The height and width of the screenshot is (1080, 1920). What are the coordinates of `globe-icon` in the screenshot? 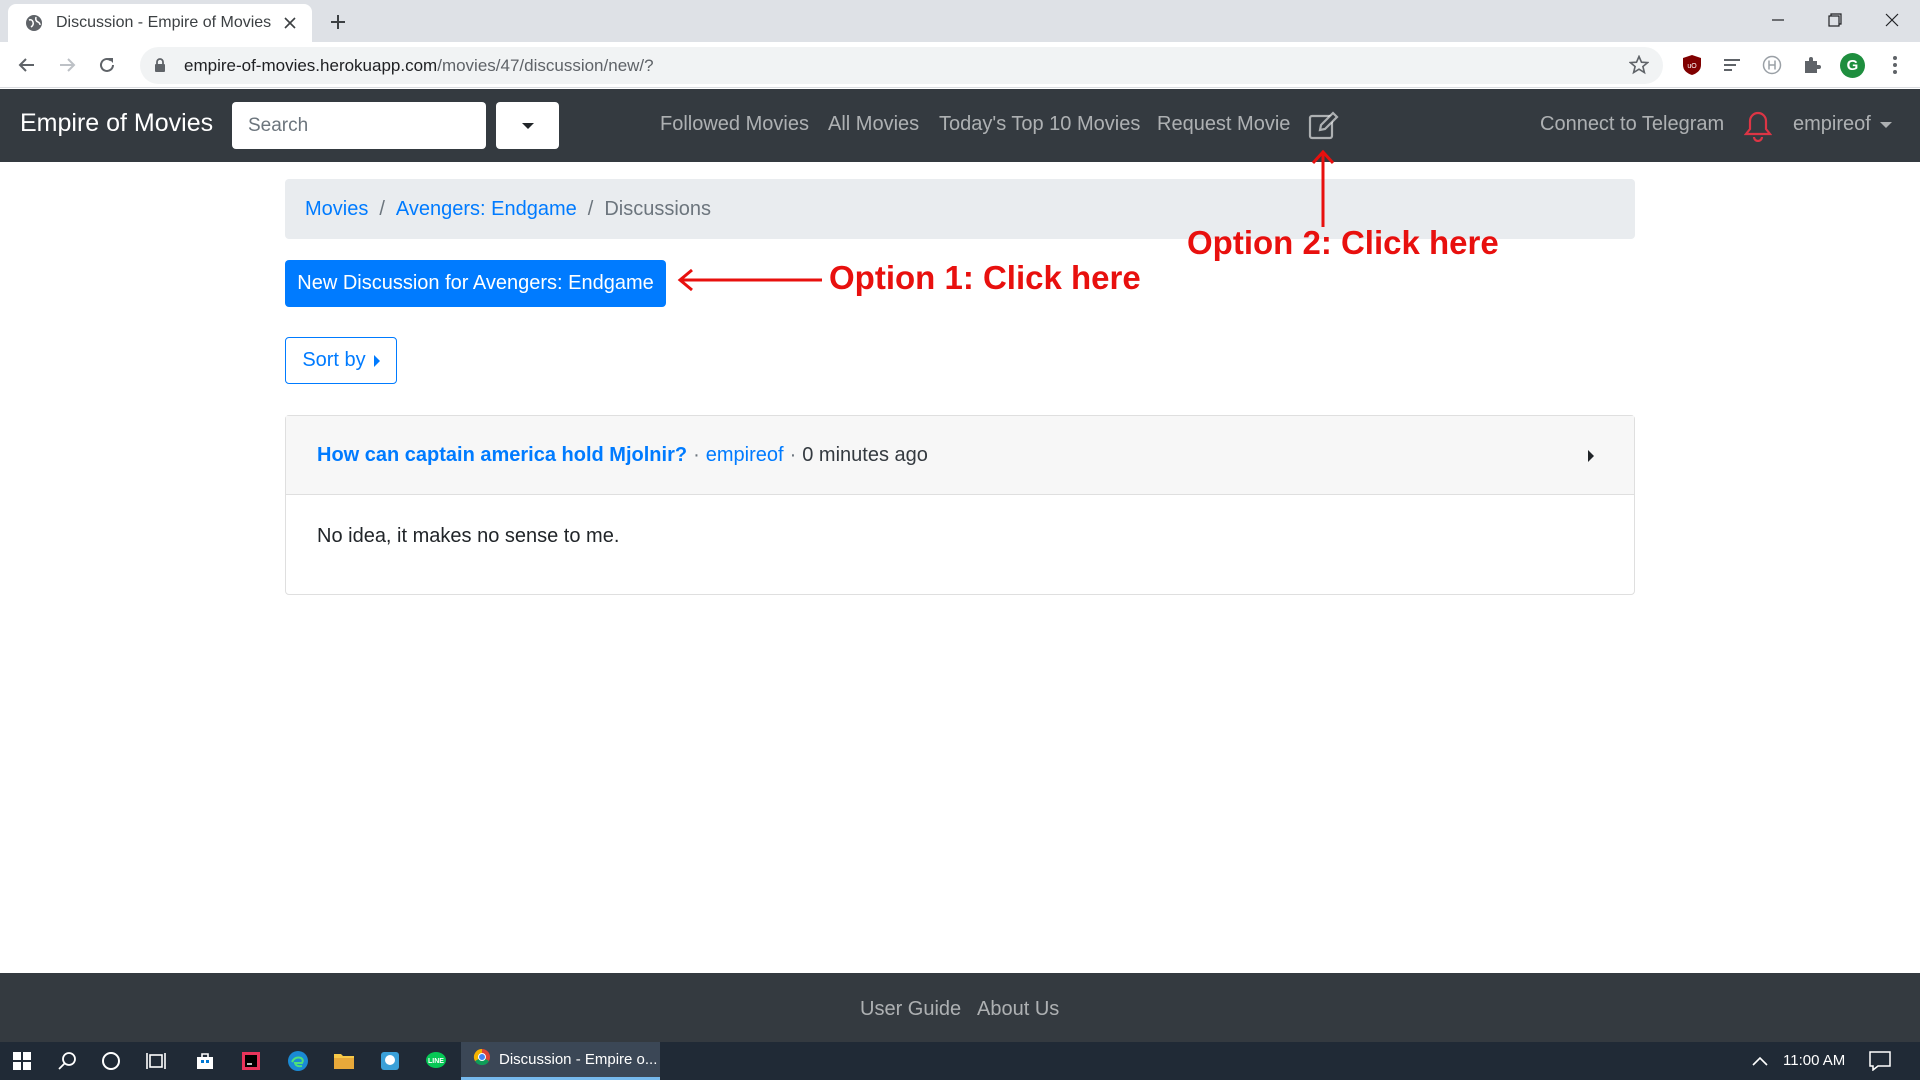 It's located at (34, 23).